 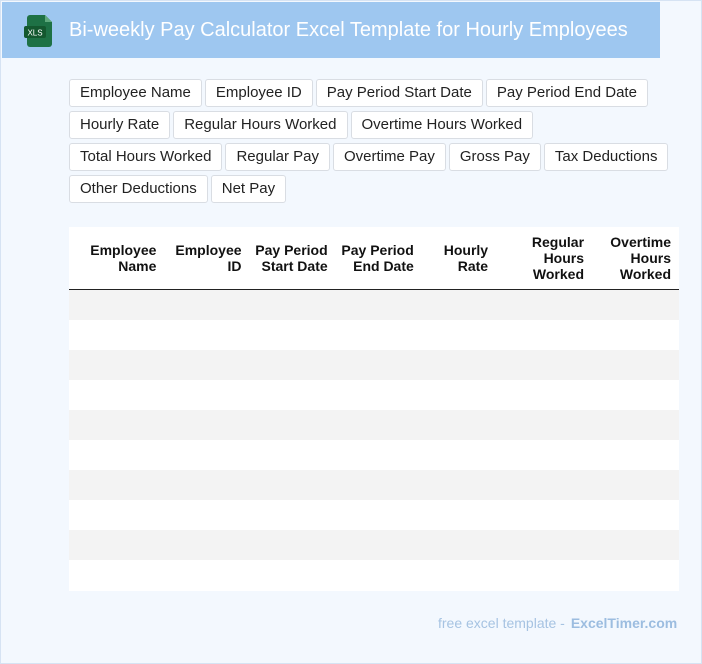 What do you see at coordinates (207, 258) in the screenshot?
I see `column-header: Employee ID` at bounding box center [207, 258].